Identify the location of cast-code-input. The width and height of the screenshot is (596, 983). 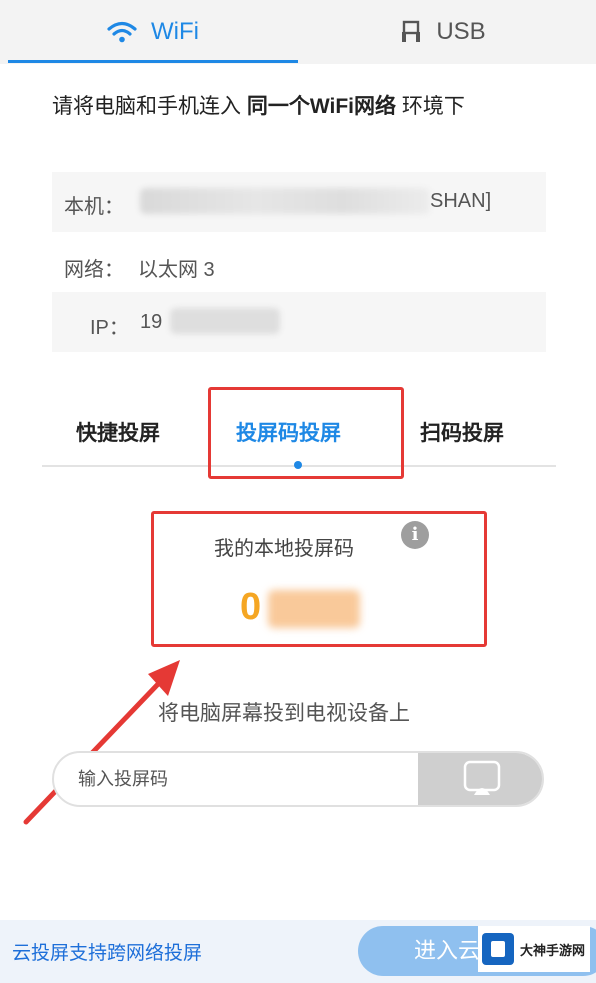
(243, 779).